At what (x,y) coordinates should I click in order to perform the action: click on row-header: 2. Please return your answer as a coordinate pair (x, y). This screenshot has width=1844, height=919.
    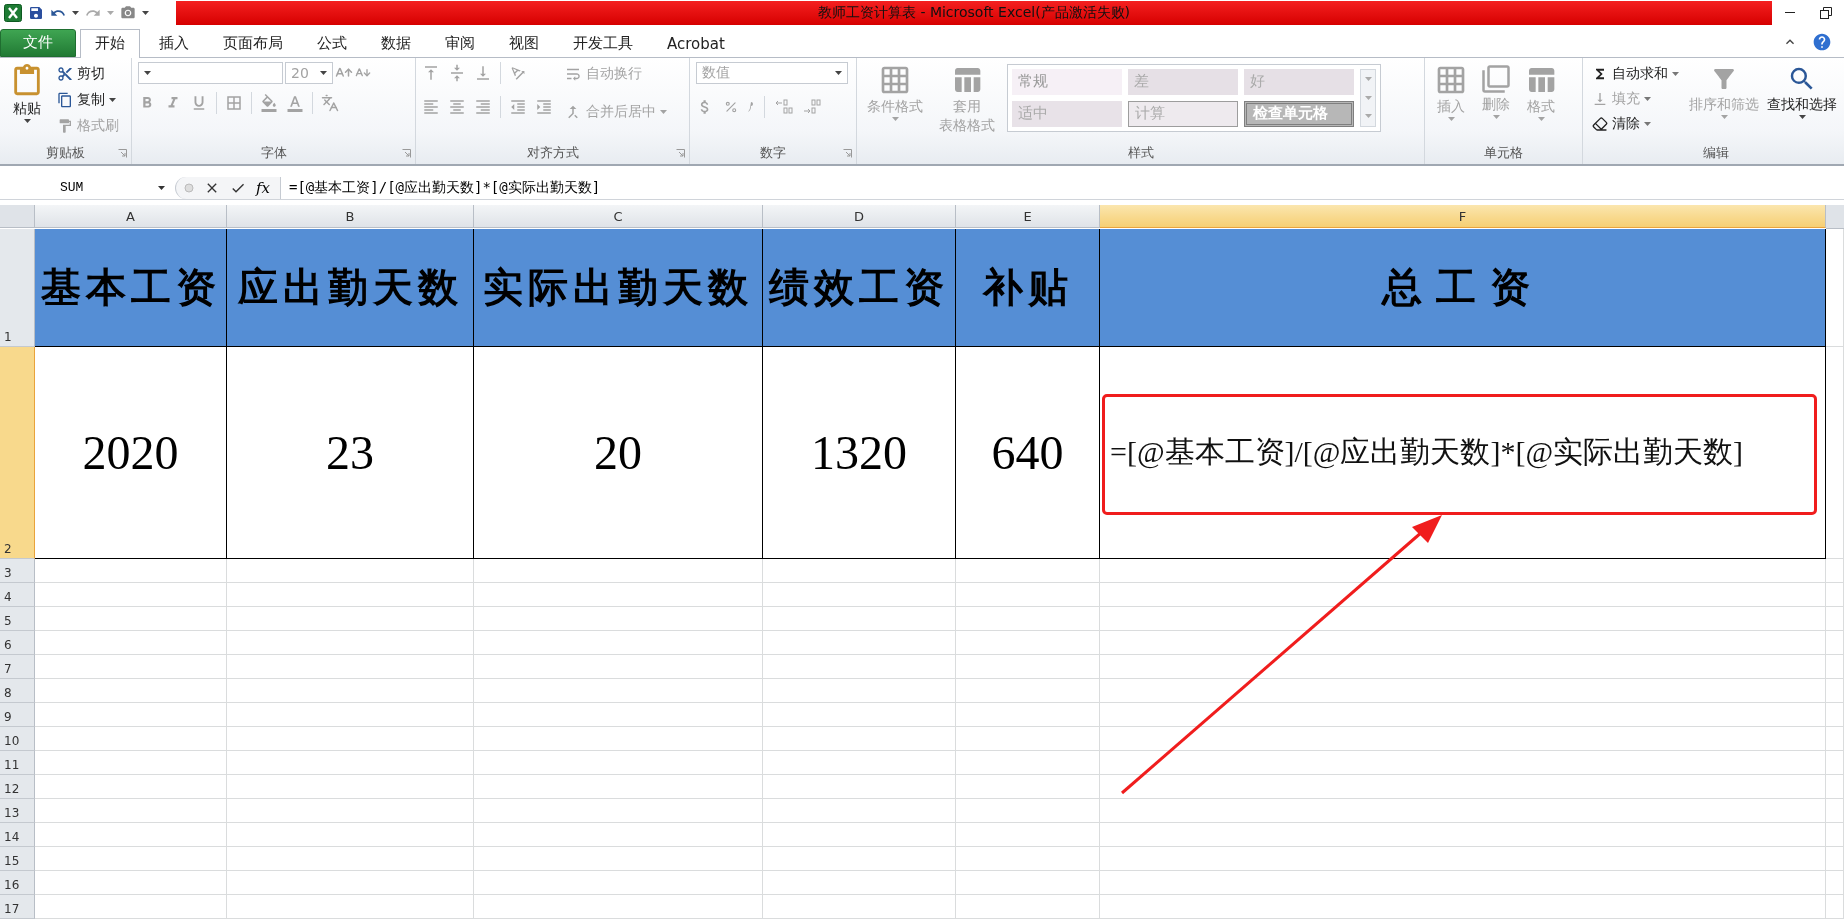
    Looking at the image, I should click on (17, 453).